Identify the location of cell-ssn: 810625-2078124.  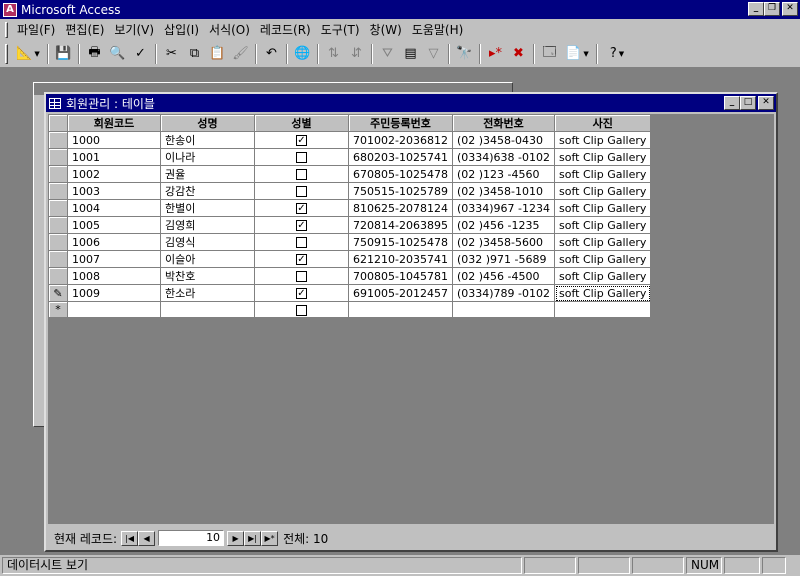
(400, 208).